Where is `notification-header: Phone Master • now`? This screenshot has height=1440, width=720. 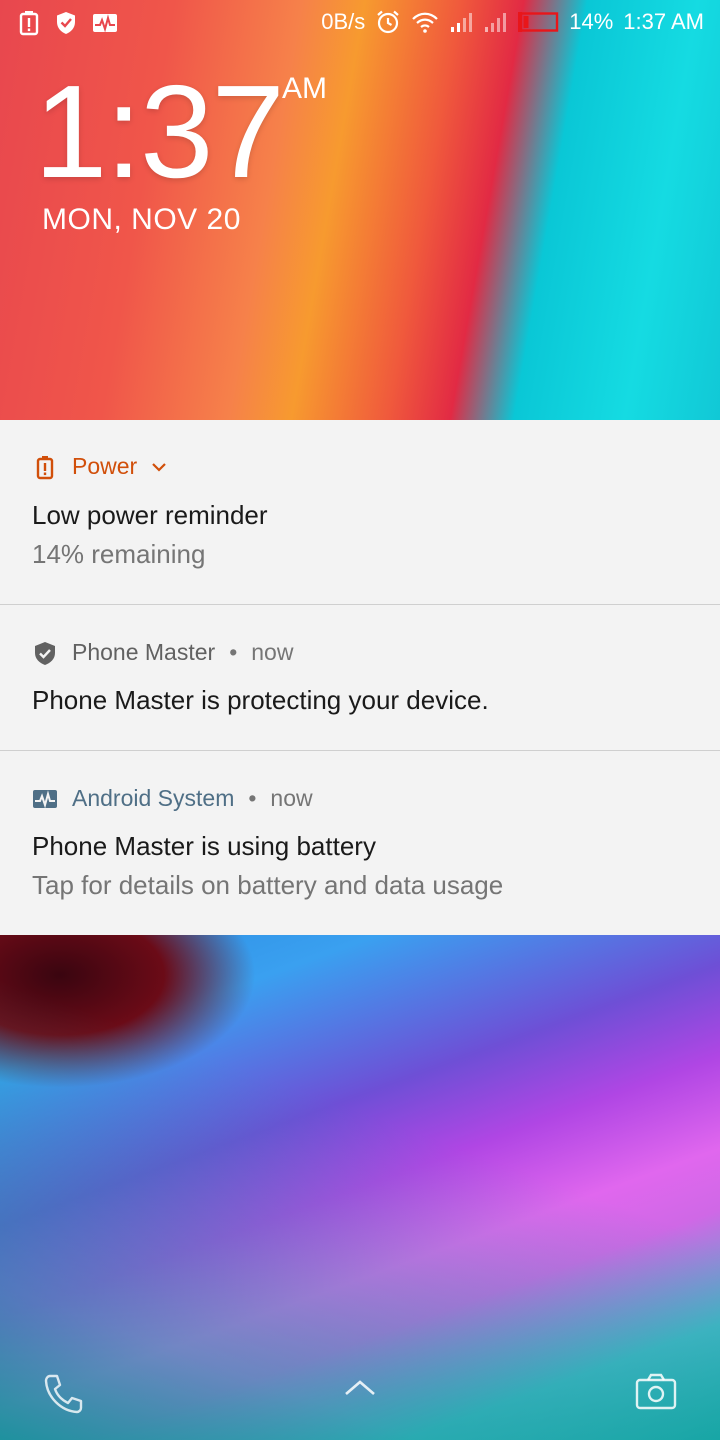
notification-header: Phone Master • now is located at coordinates (162, 652).